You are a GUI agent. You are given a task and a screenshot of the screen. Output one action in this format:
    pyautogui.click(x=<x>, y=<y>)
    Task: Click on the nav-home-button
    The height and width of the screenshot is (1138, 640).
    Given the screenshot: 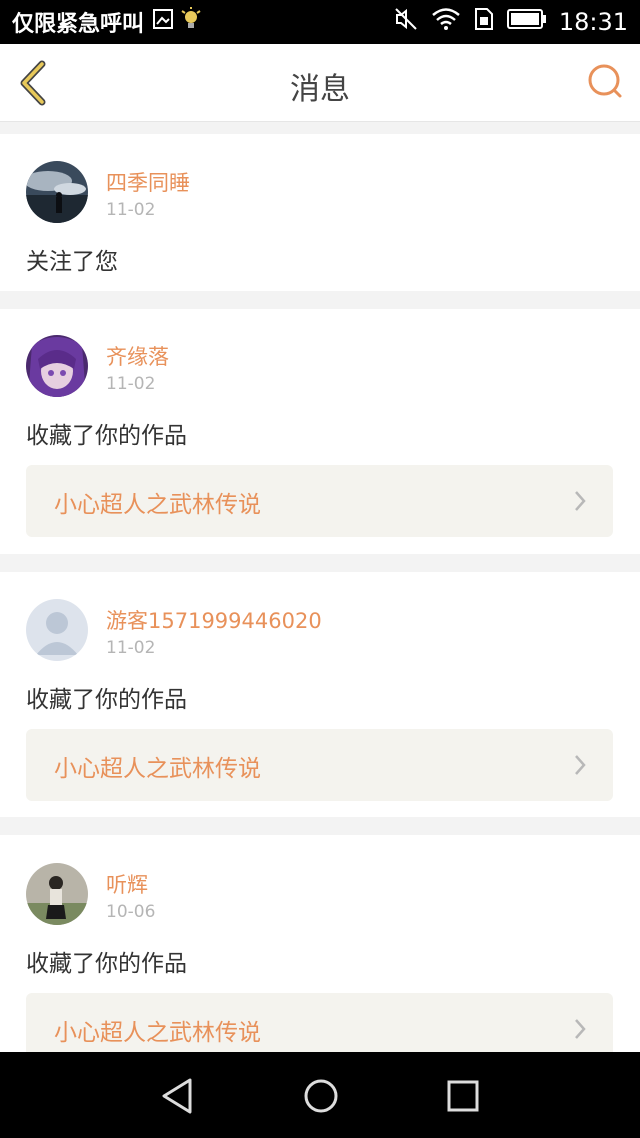 What is the action you would take?
    pyautogui.click(x=321, y=1096)
    